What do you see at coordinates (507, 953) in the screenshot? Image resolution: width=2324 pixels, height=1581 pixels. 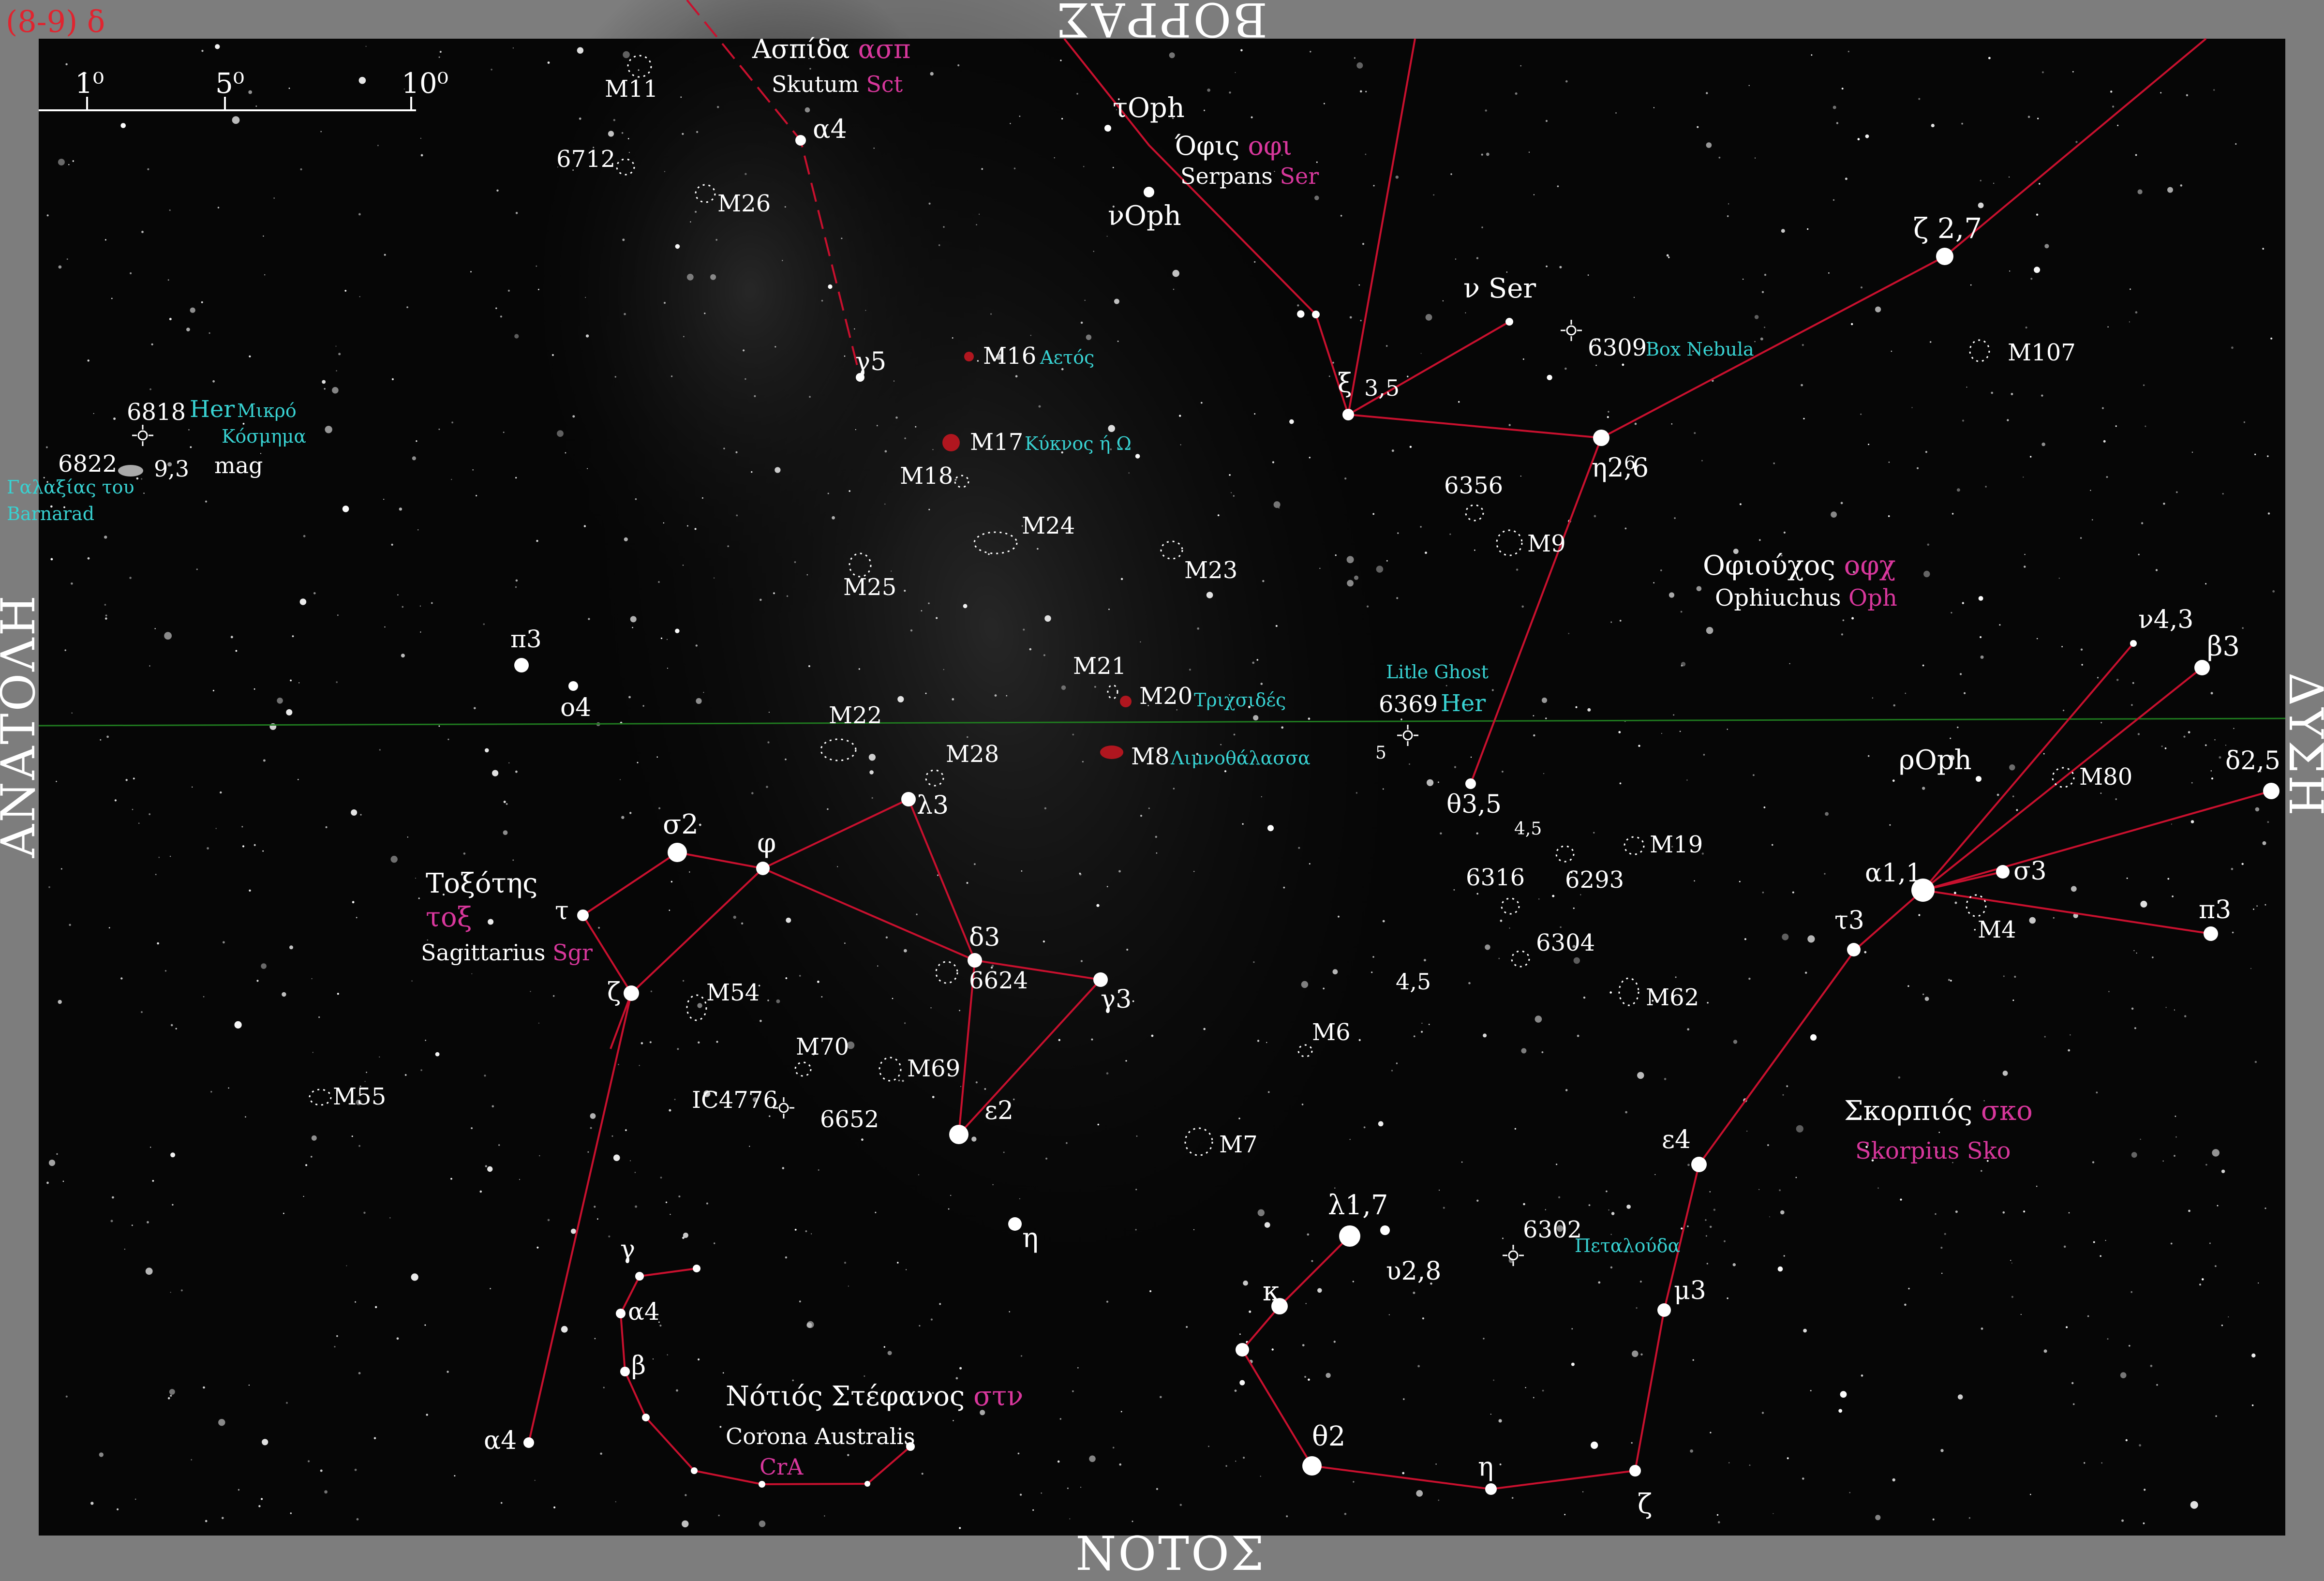 I see `sagittarius-latin-label: Sagittarius Sgr` at bounding box center [507, 953].